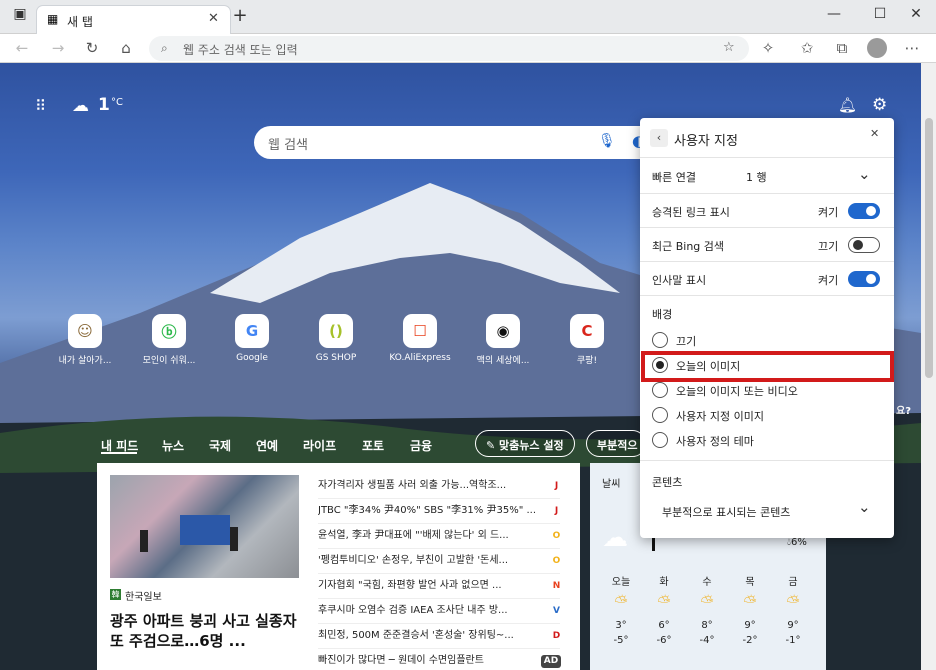  What do you see at coordinates (115, 594) in the screenshot?
I see `source-logo-icon: 韓` at bounding box center [115, 594].